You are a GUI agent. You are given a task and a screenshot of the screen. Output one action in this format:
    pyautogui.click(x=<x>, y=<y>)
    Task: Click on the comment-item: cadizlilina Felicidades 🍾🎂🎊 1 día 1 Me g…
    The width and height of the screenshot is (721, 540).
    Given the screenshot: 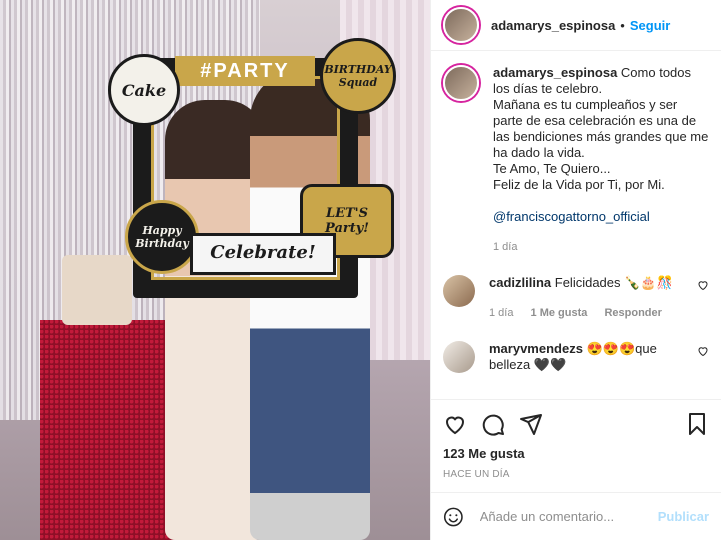 What is the action you would take?
    pyautogui.click(x=576, y=298)
    